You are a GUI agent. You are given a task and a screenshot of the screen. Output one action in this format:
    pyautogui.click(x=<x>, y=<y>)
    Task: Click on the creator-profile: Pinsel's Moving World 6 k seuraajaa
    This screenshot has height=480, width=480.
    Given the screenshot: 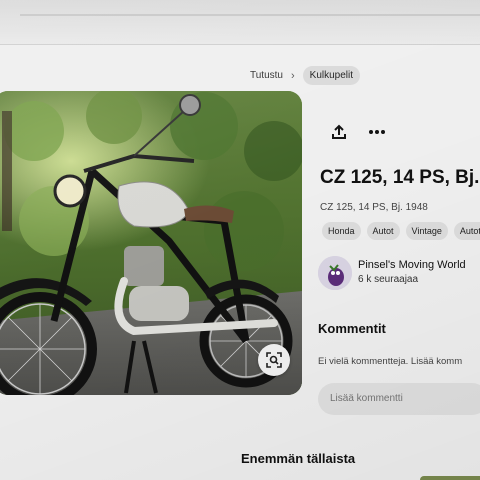 What is the action you would take?
    pyautogui.click(x=392, y=273)
    